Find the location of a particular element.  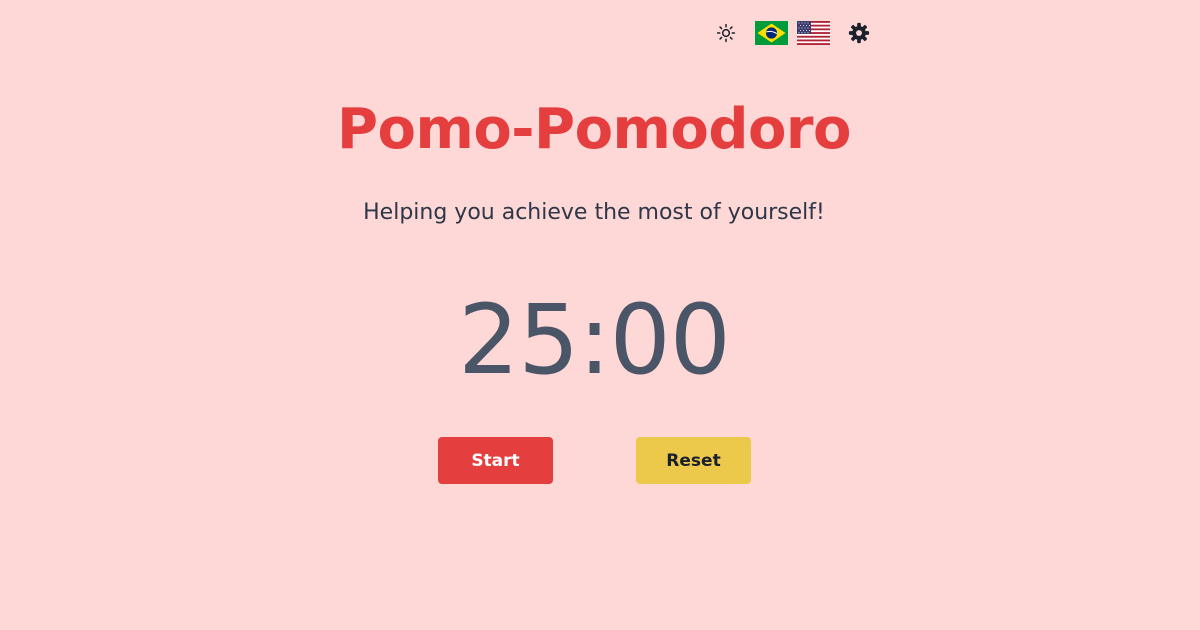

timer-display: 25:00 is located at coordinates (594, 340).